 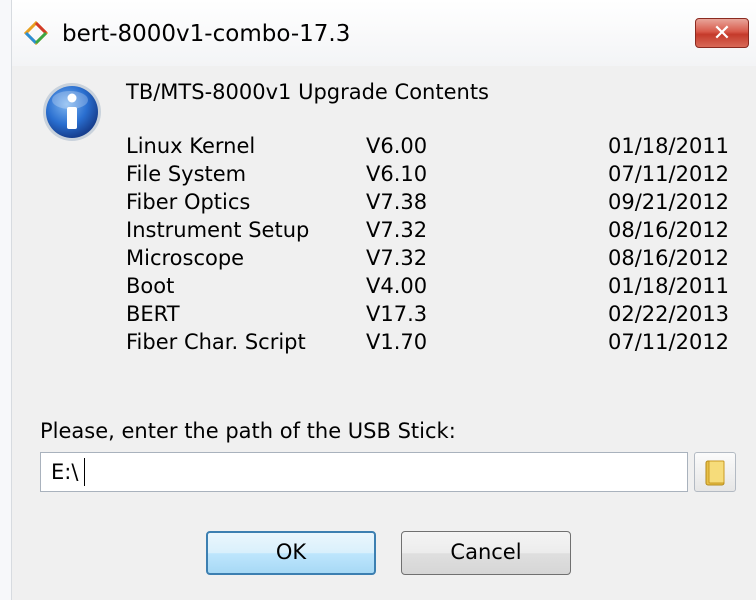 What do you see at coordinates (36, 33) in the screenshot?
I see `app-logo-icon` at bounding box center [36, 33].